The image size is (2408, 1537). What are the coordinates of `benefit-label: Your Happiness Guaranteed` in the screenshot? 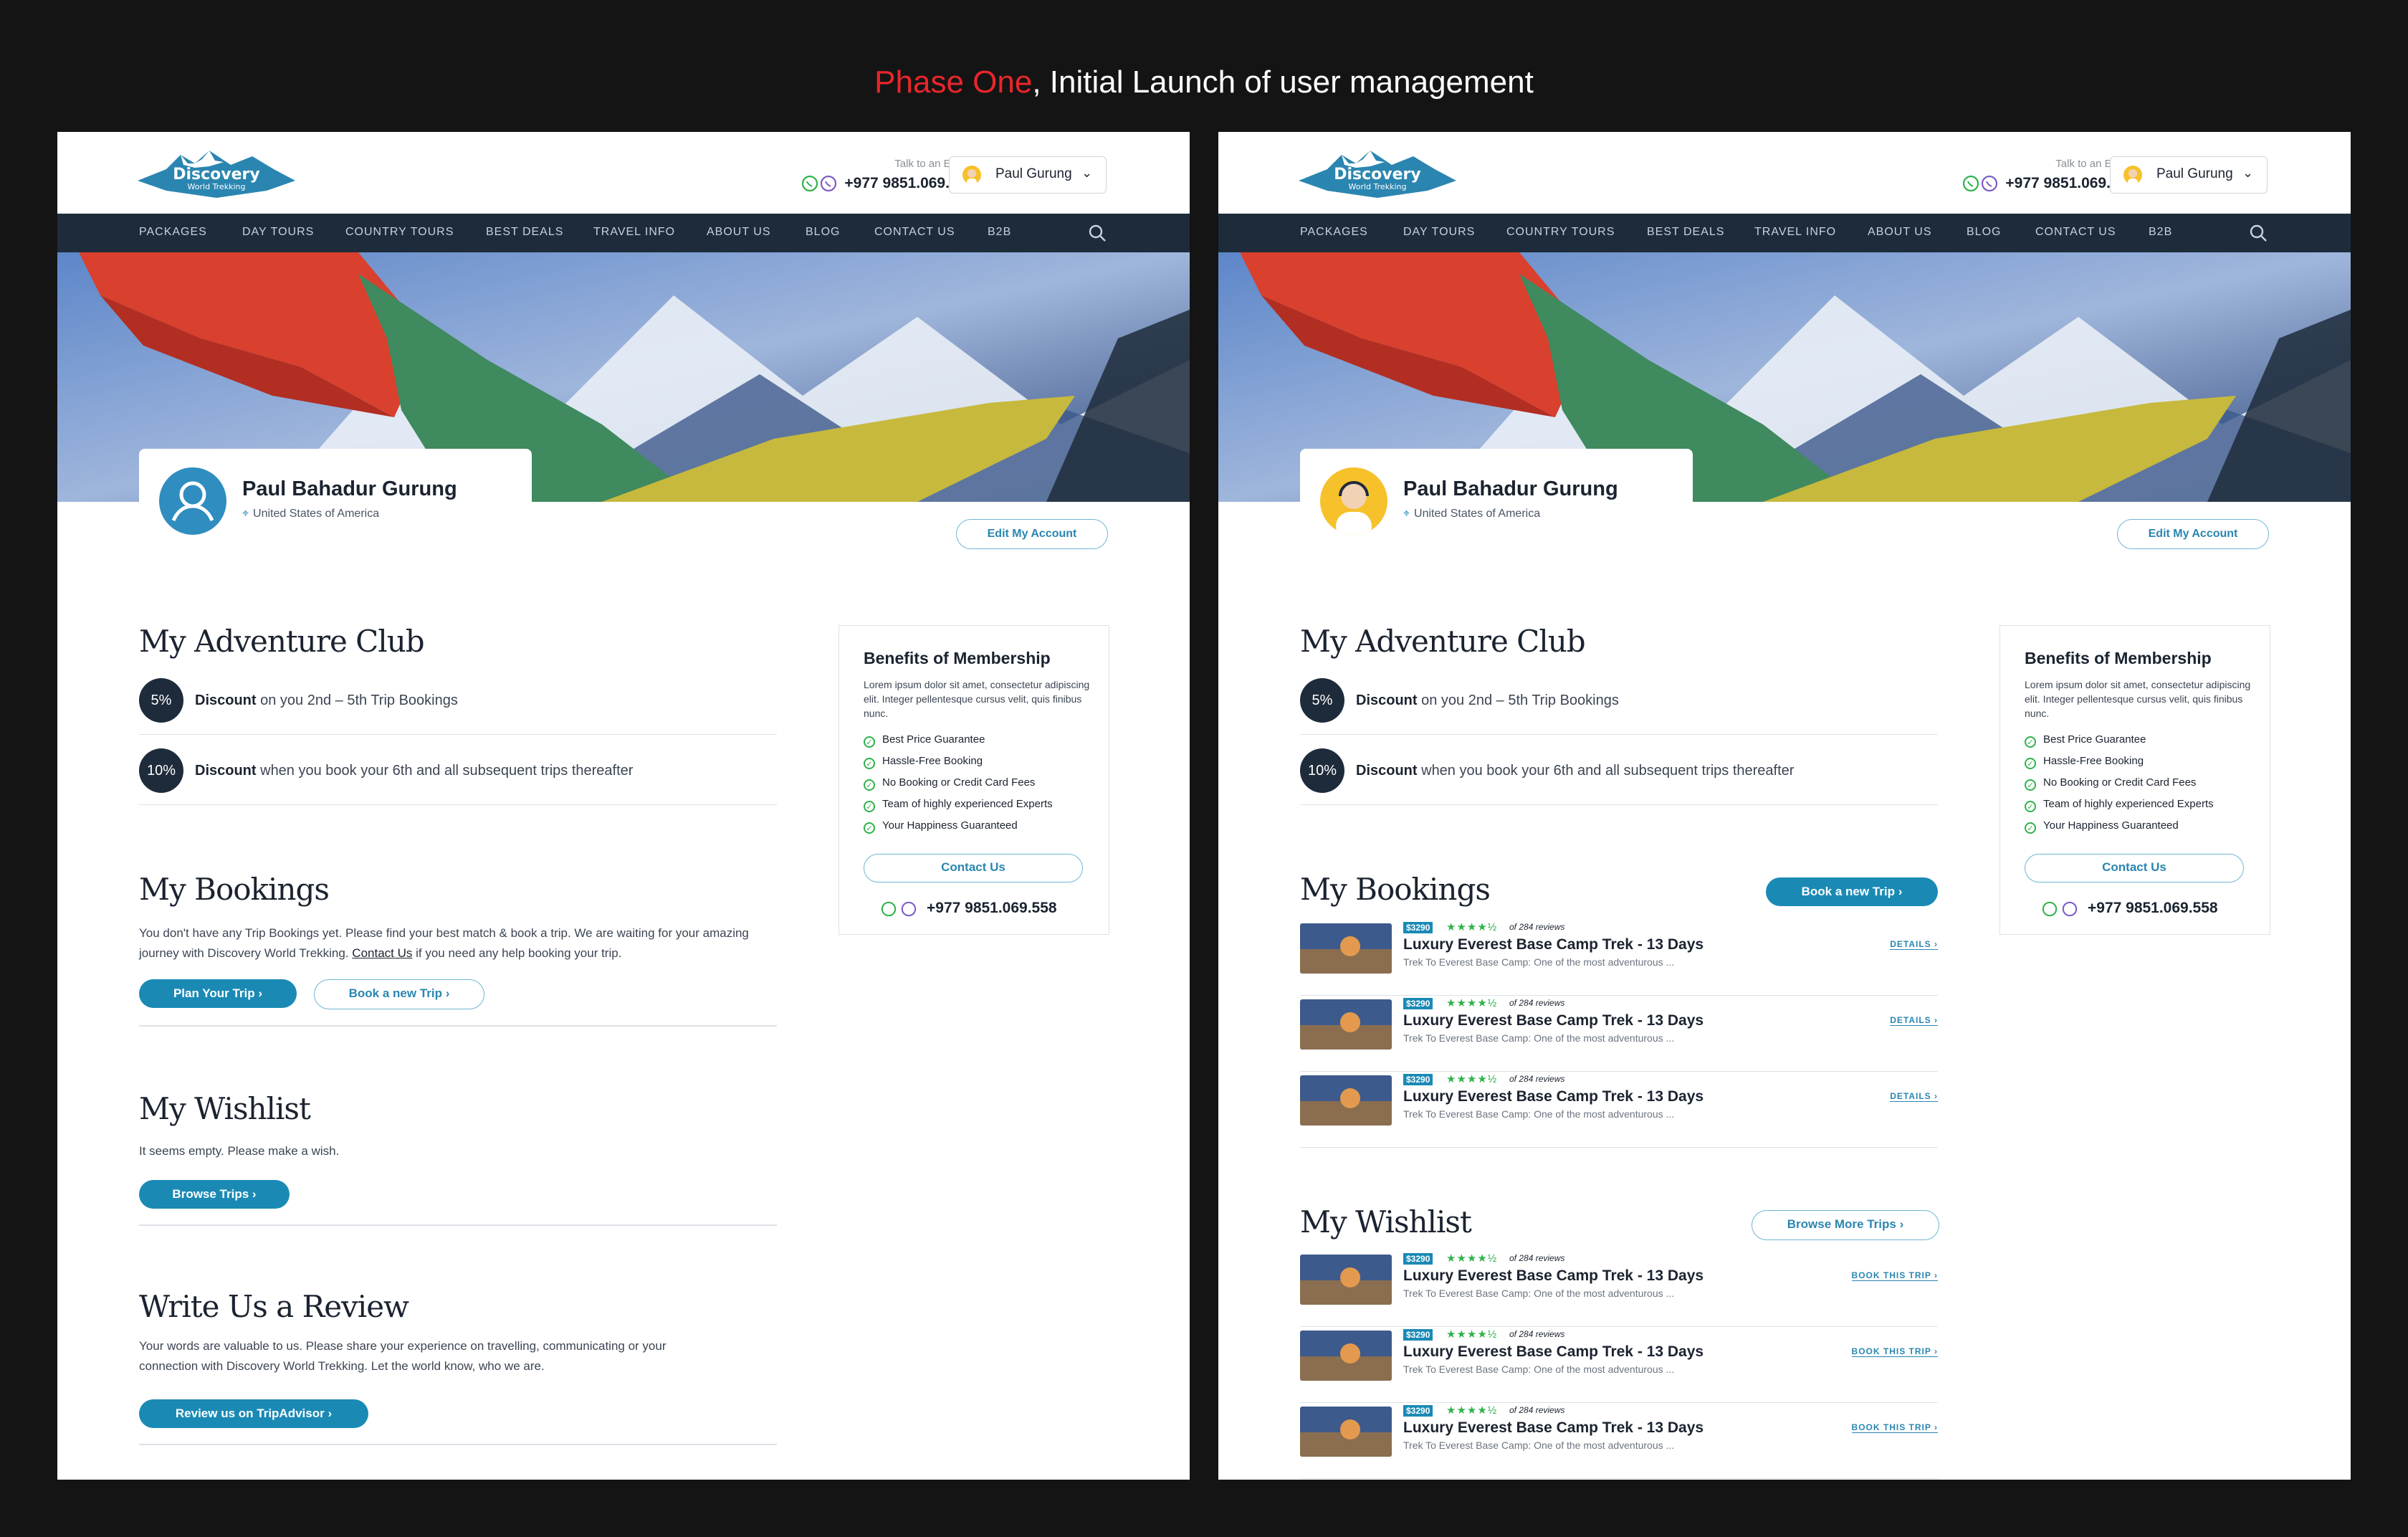 It's located at (2111, 825).